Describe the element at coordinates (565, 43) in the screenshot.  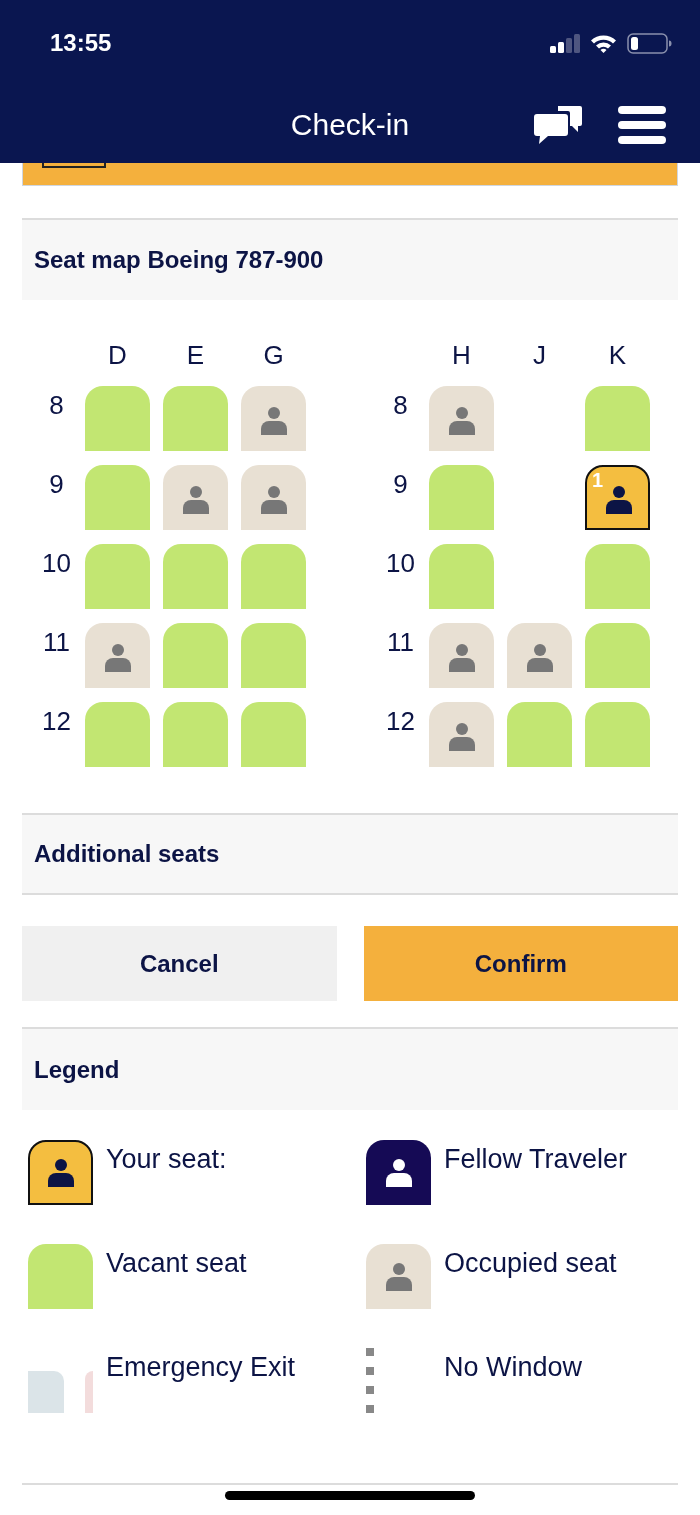
I see `signal-icon` at that location.